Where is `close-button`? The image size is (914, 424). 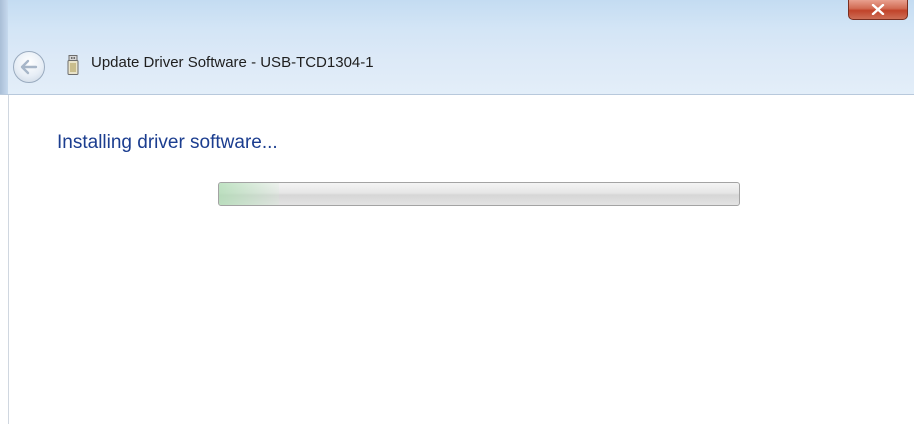
close-button is located at coordinates (878, 10).